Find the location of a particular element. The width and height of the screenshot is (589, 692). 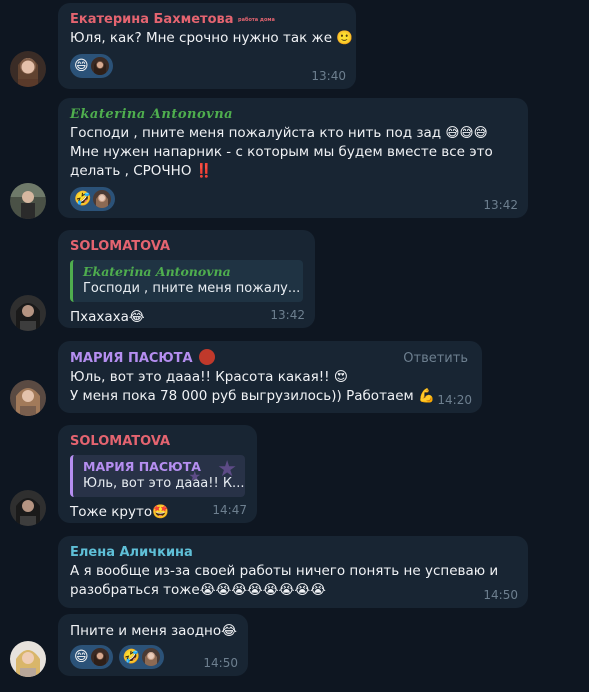

message-text: Пните и меня заодно😂 is located at coordinates (153, 631).